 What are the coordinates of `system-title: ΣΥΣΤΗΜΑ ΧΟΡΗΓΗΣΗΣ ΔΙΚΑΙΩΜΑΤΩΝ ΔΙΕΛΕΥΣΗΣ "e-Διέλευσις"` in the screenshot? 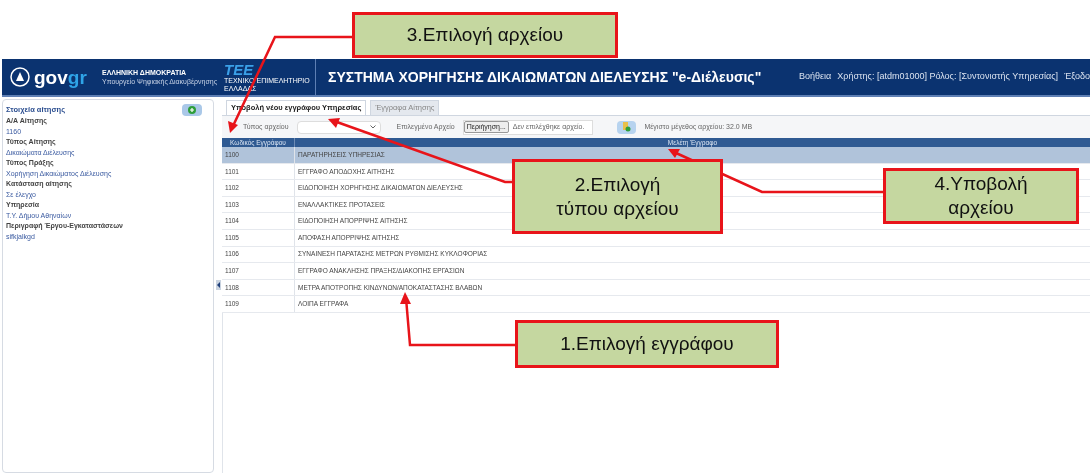 It's located at (545, 77).